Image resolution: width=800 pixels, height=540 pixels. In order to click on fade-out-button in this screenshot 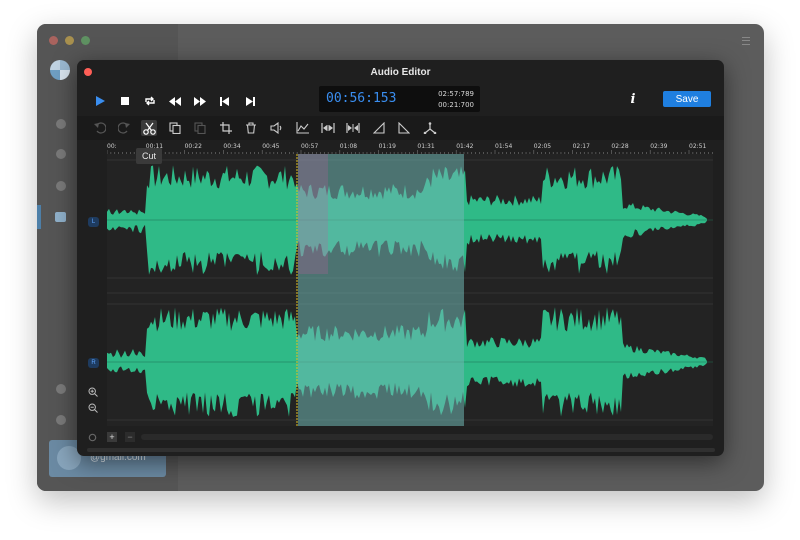, I will do `click(404, 128)`.